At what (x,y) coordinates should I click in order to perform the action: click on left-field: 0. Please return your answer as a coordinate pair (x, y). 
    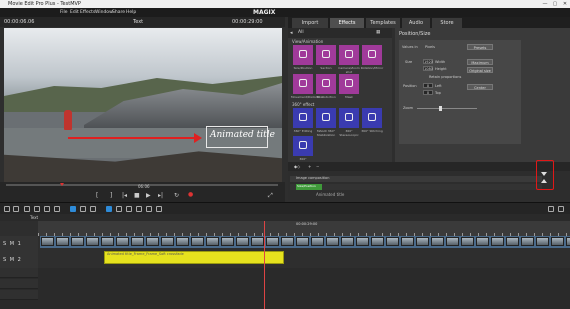
    Looking at the image, I should click on (428, 85).